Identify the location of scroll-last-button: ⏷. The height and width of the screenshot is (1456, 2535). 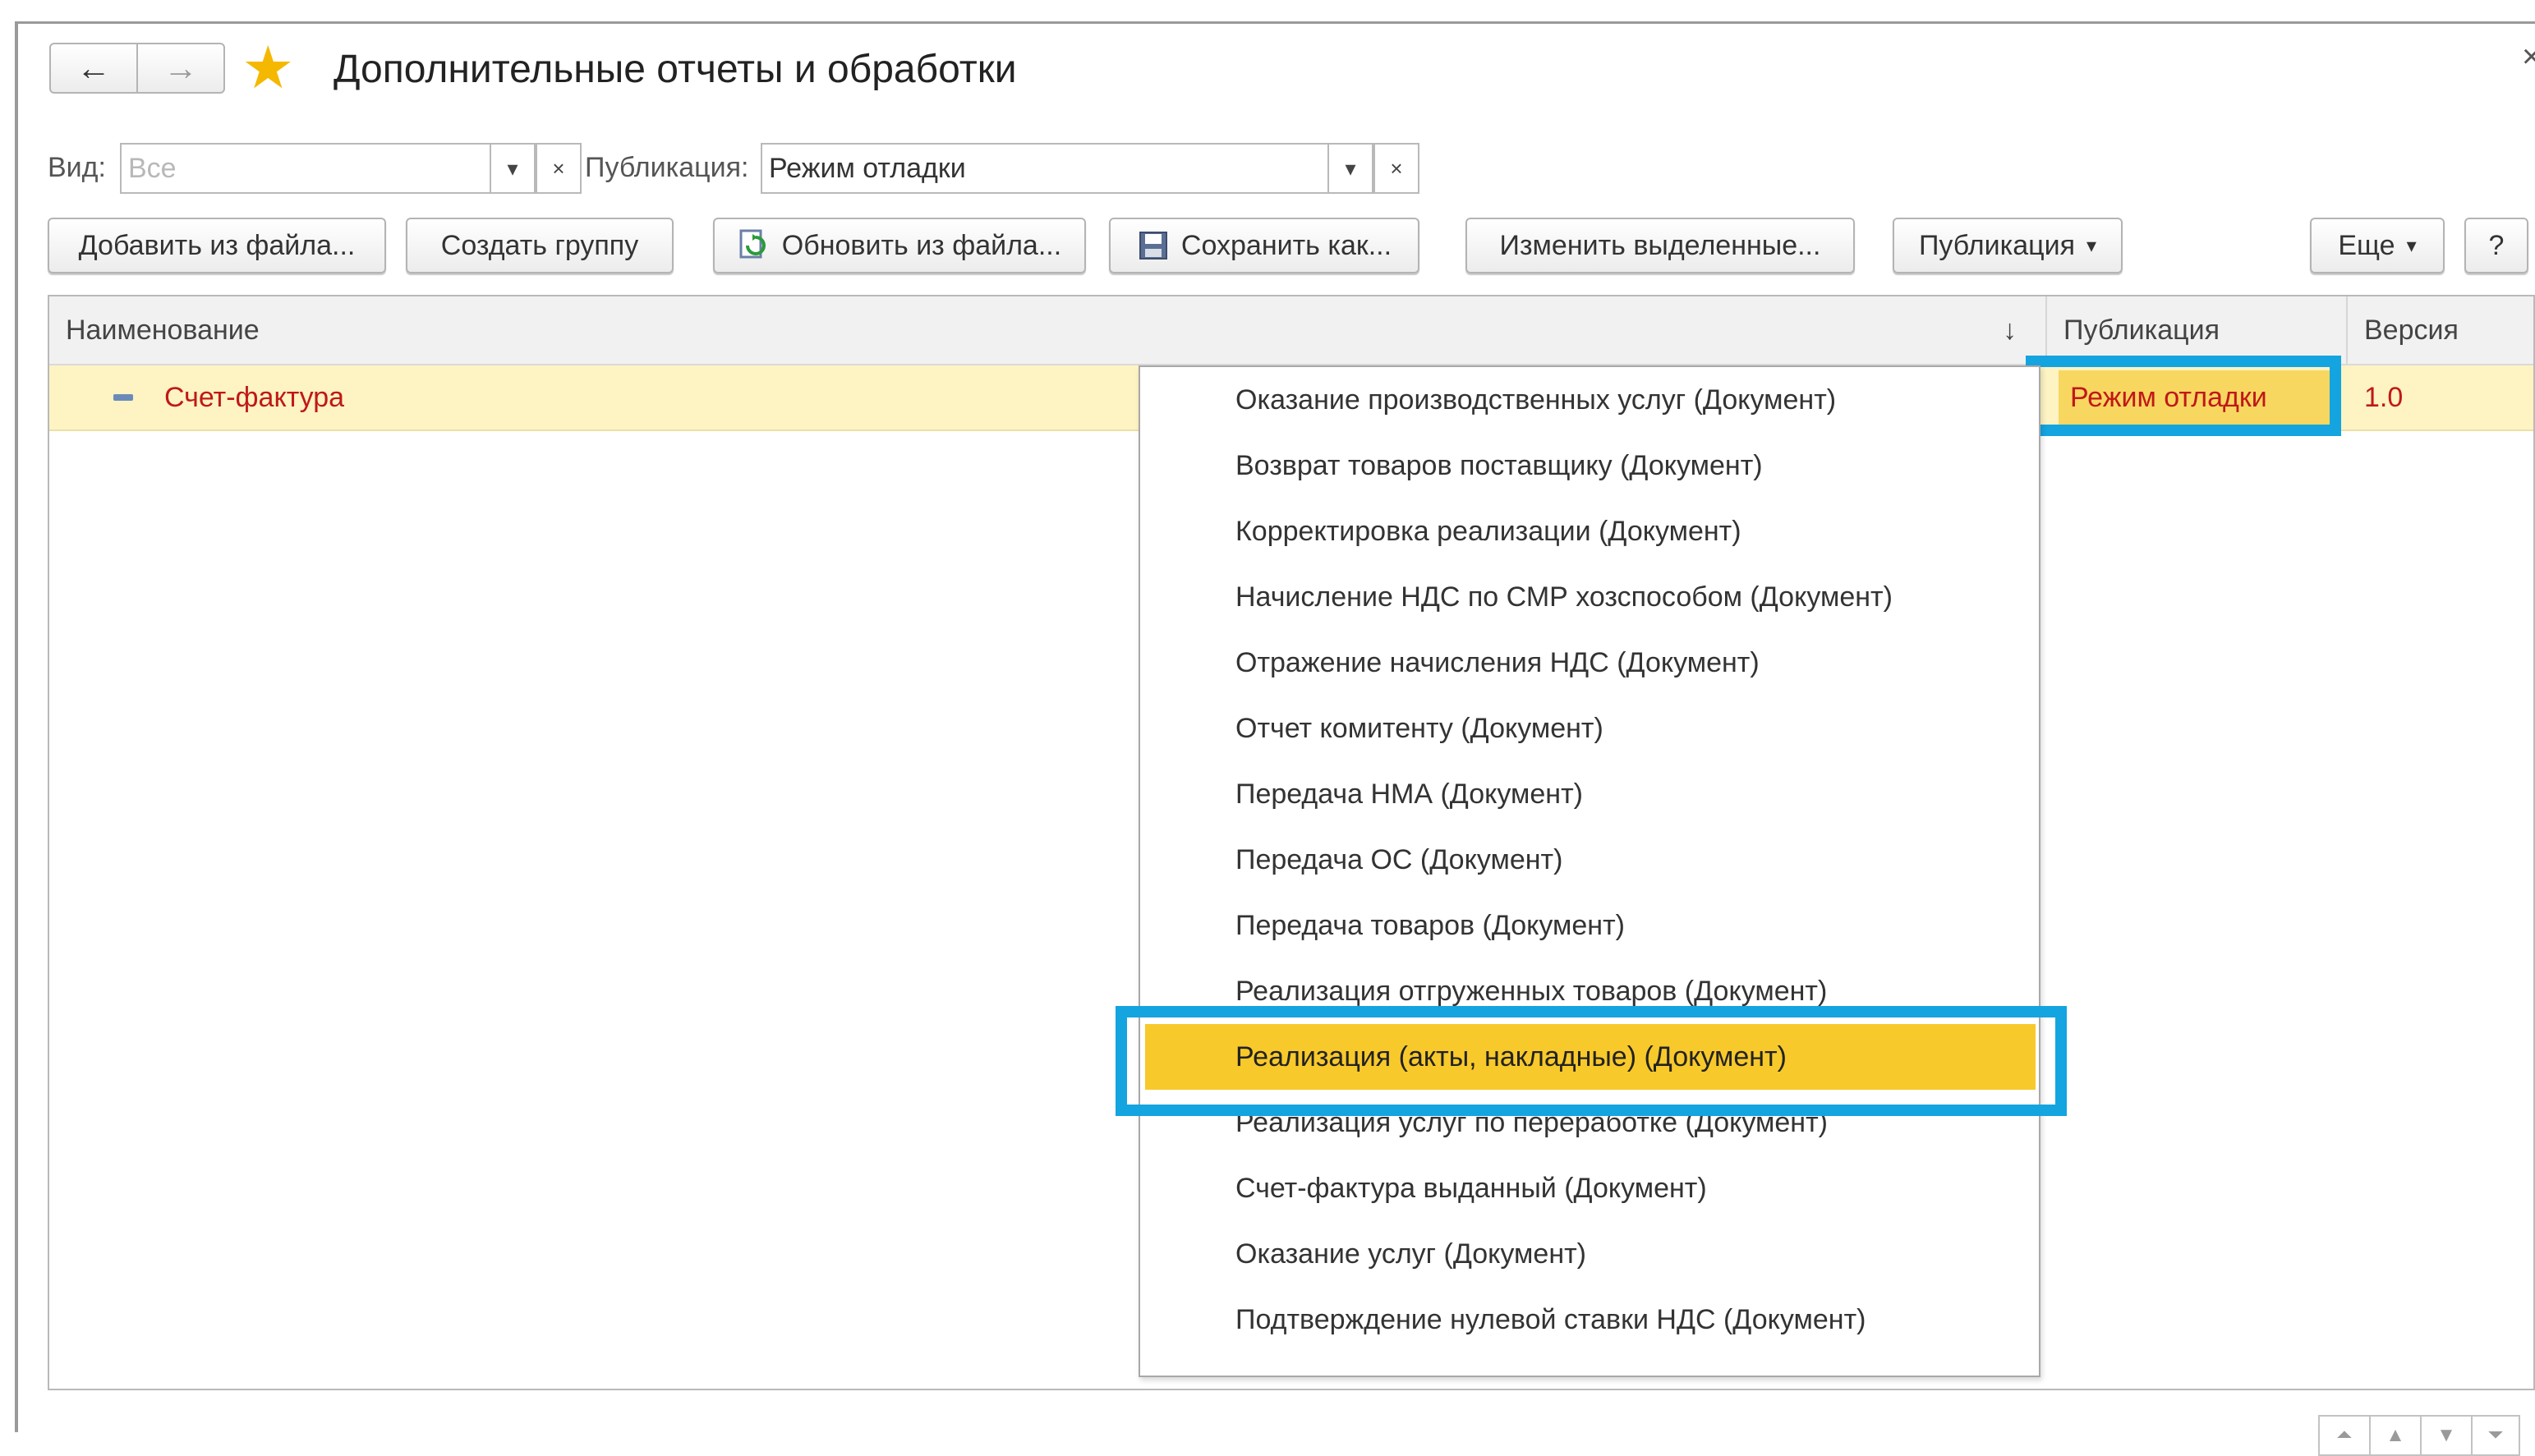
(2495, 1435).